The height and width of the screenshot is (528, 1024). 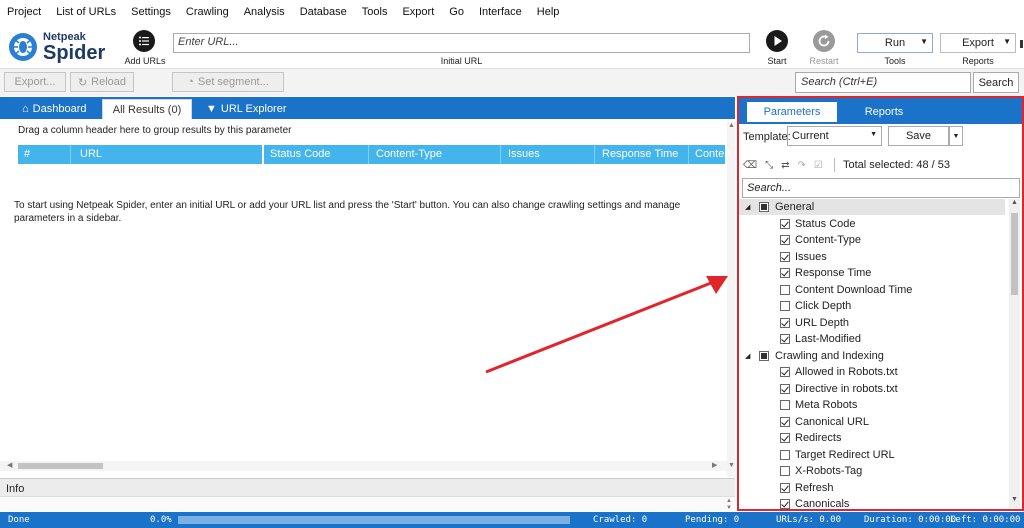 What do you see at coordinates (872, 389) in the screenshot?
I see `parameter-item: Directive in robots.txt` at bounding box center [872, 389].